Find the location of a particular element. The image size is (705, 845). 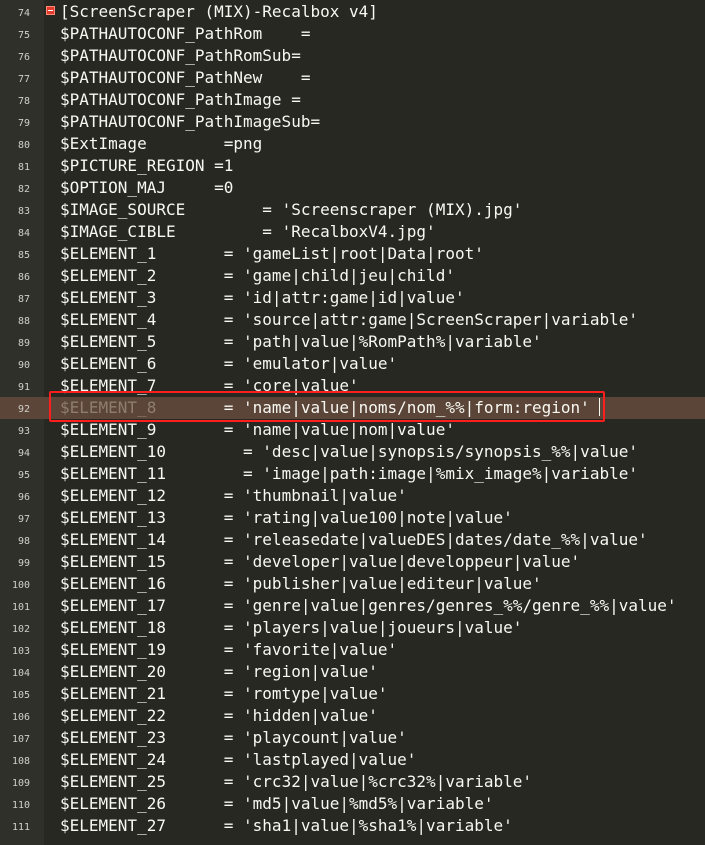

line-number: 81 is located at coordinates (23, 167).